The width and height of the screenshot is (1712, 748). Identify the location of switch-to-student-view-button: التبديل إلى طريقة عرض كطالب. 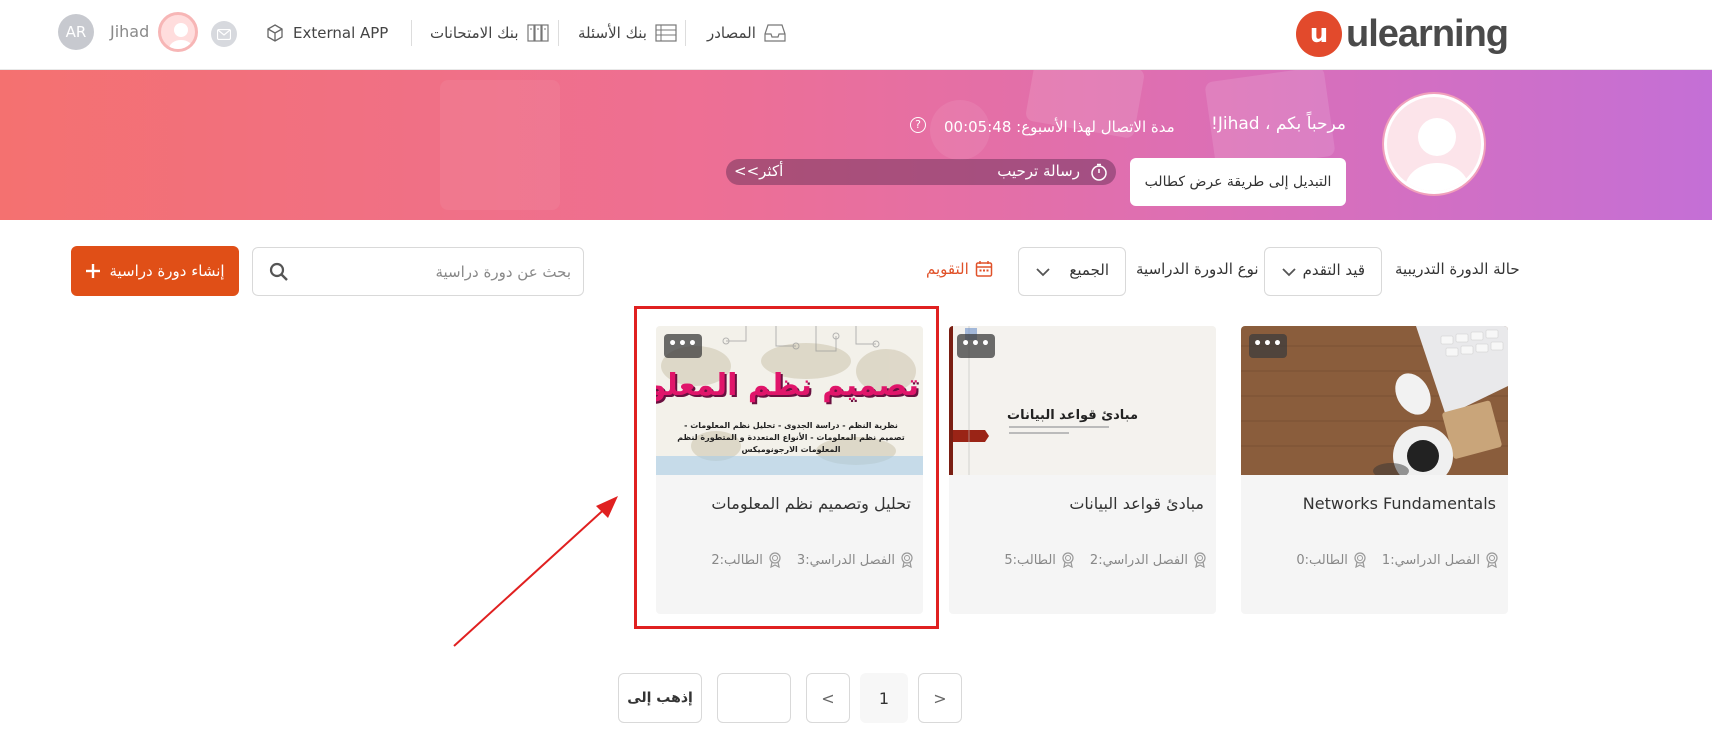
(1238, 182).